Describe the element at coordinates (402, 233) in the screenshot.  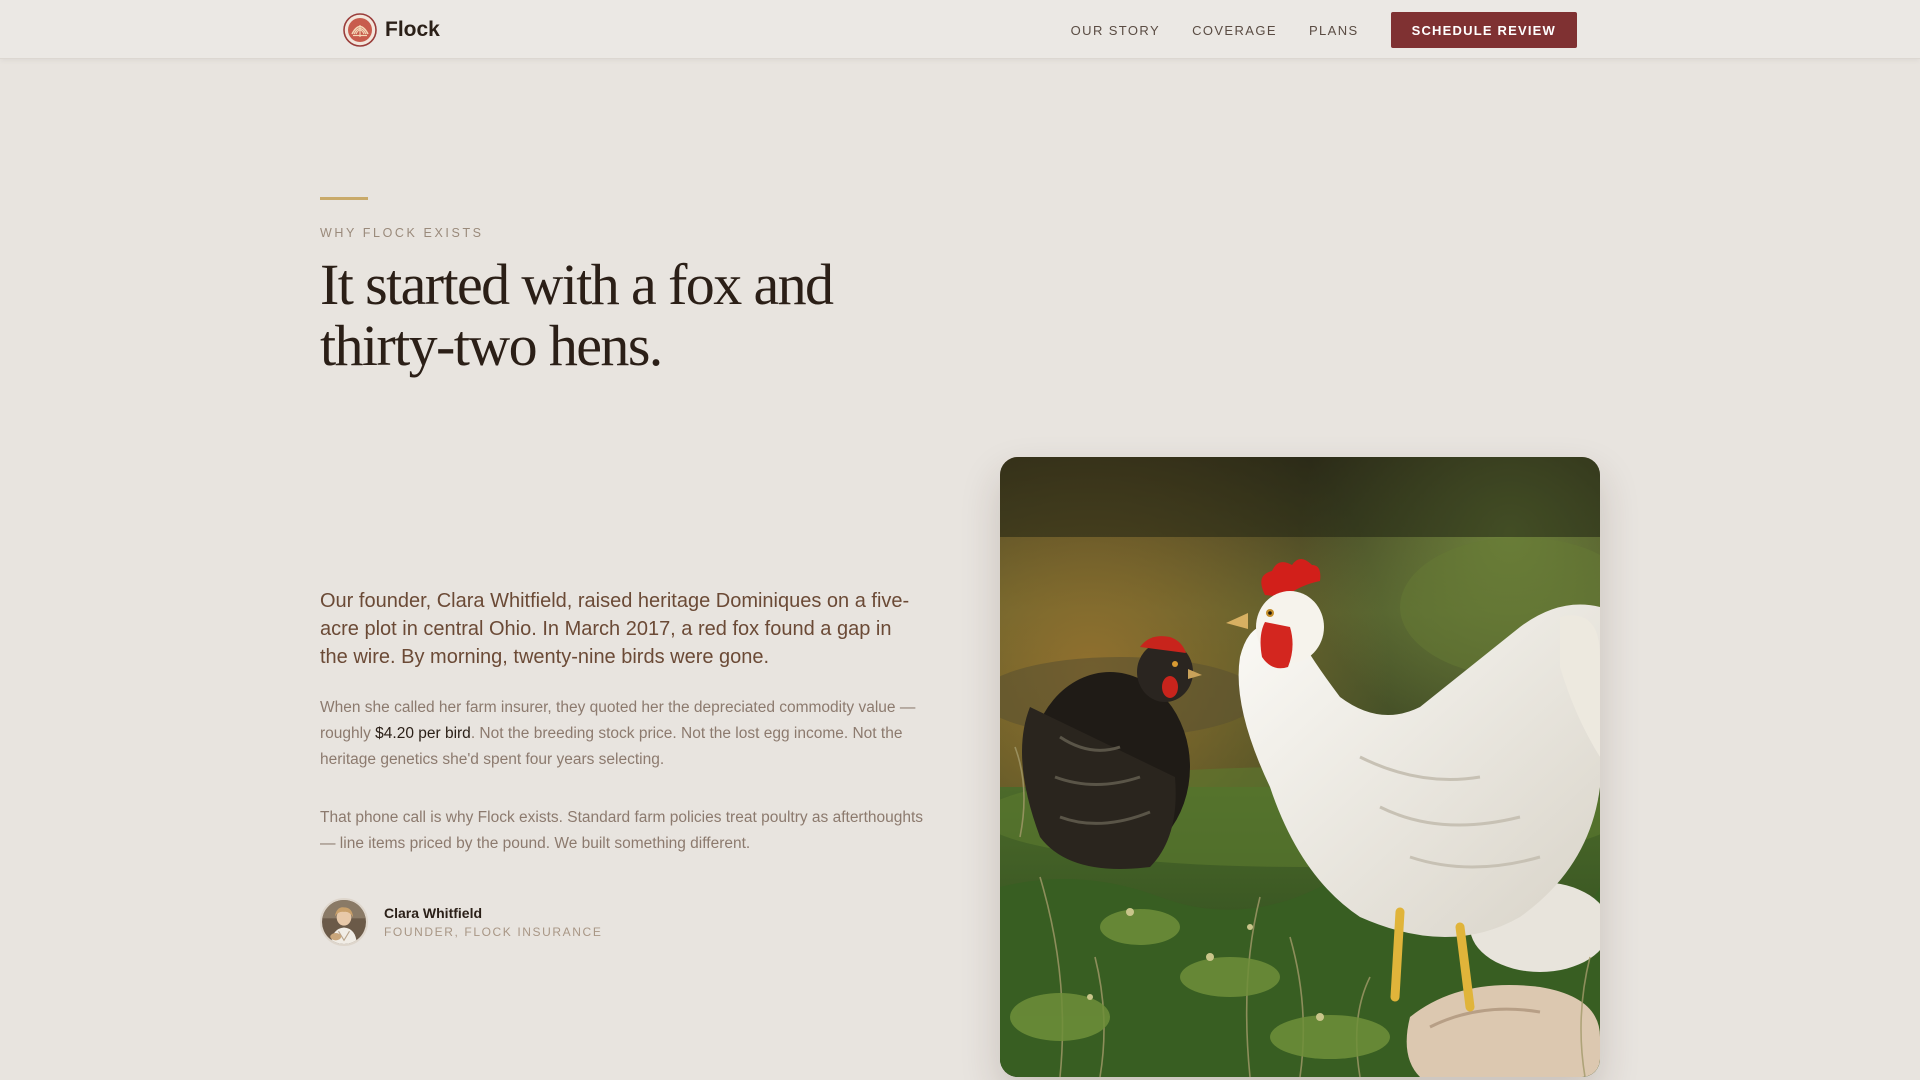
I see `eyebrow-label: WHY FLOCK EXISTS` at that location.